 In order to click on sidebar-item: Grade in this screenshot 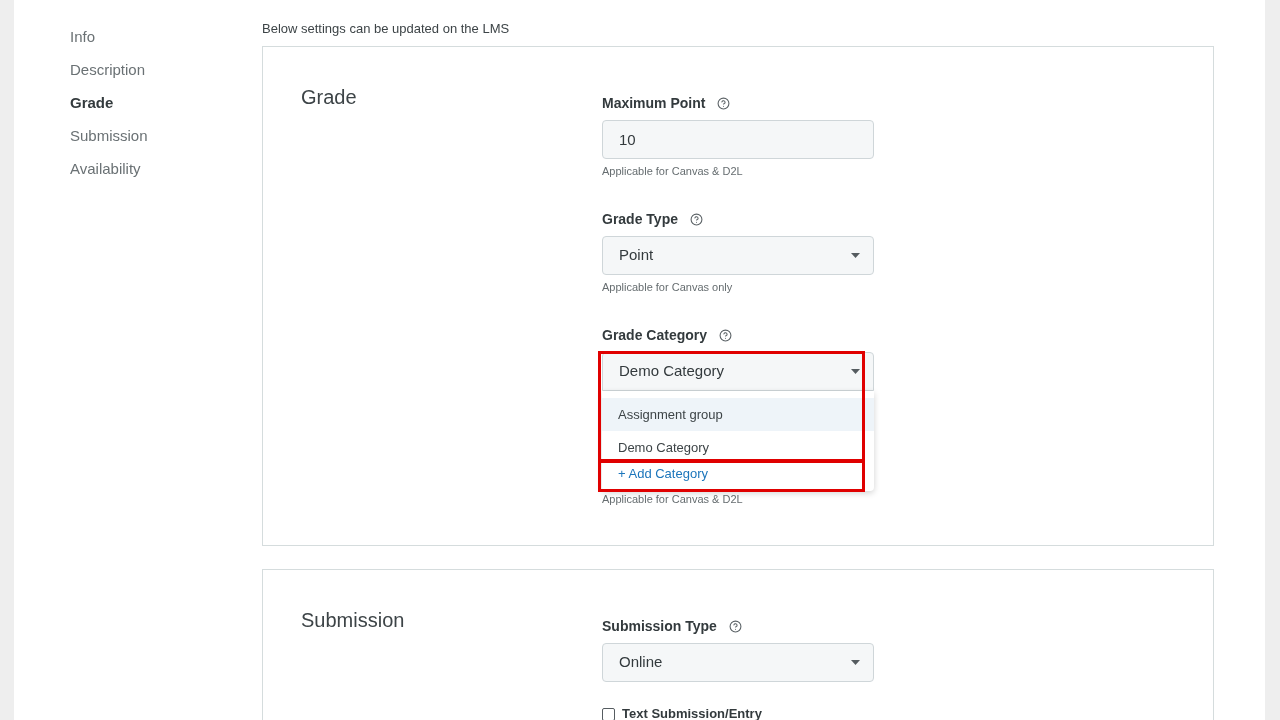, I will do `click(166, 103)`.